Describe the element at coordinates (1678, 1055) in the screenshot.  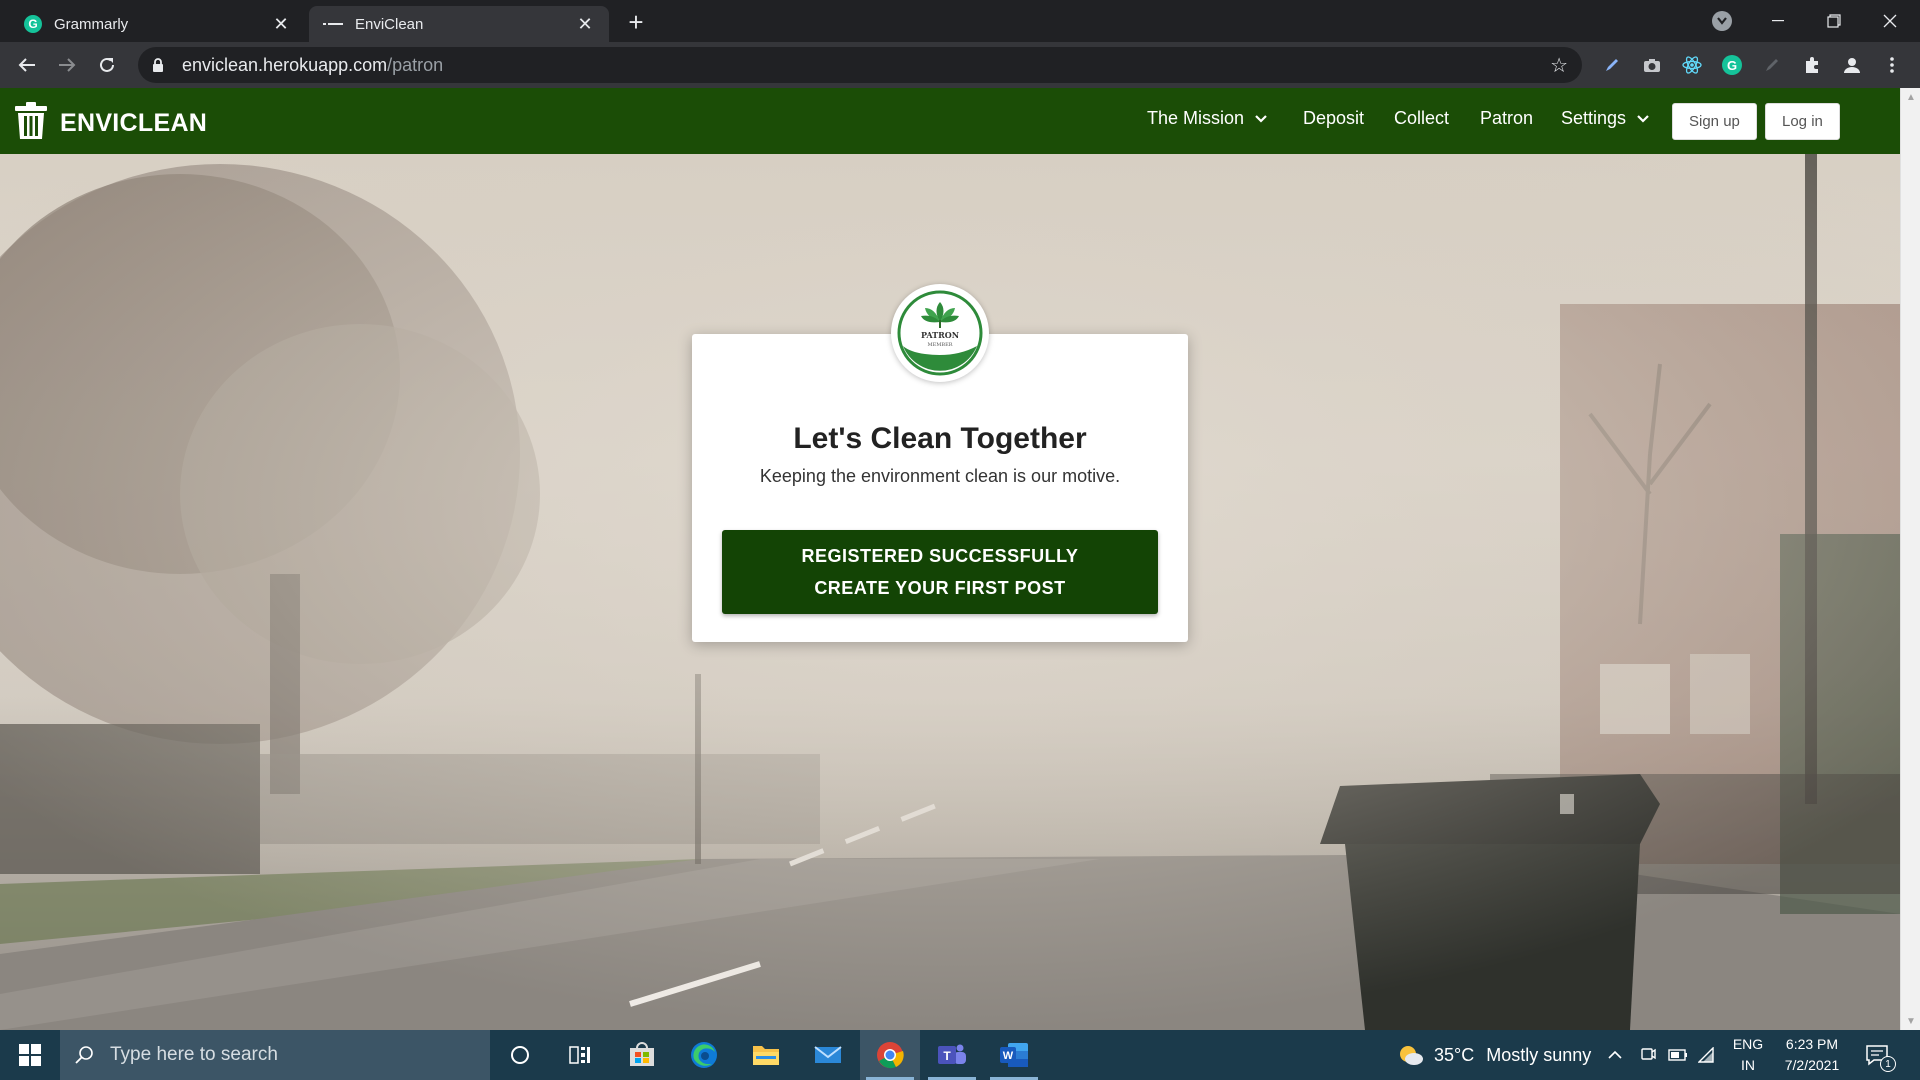
I see `battery-icon` at that location.